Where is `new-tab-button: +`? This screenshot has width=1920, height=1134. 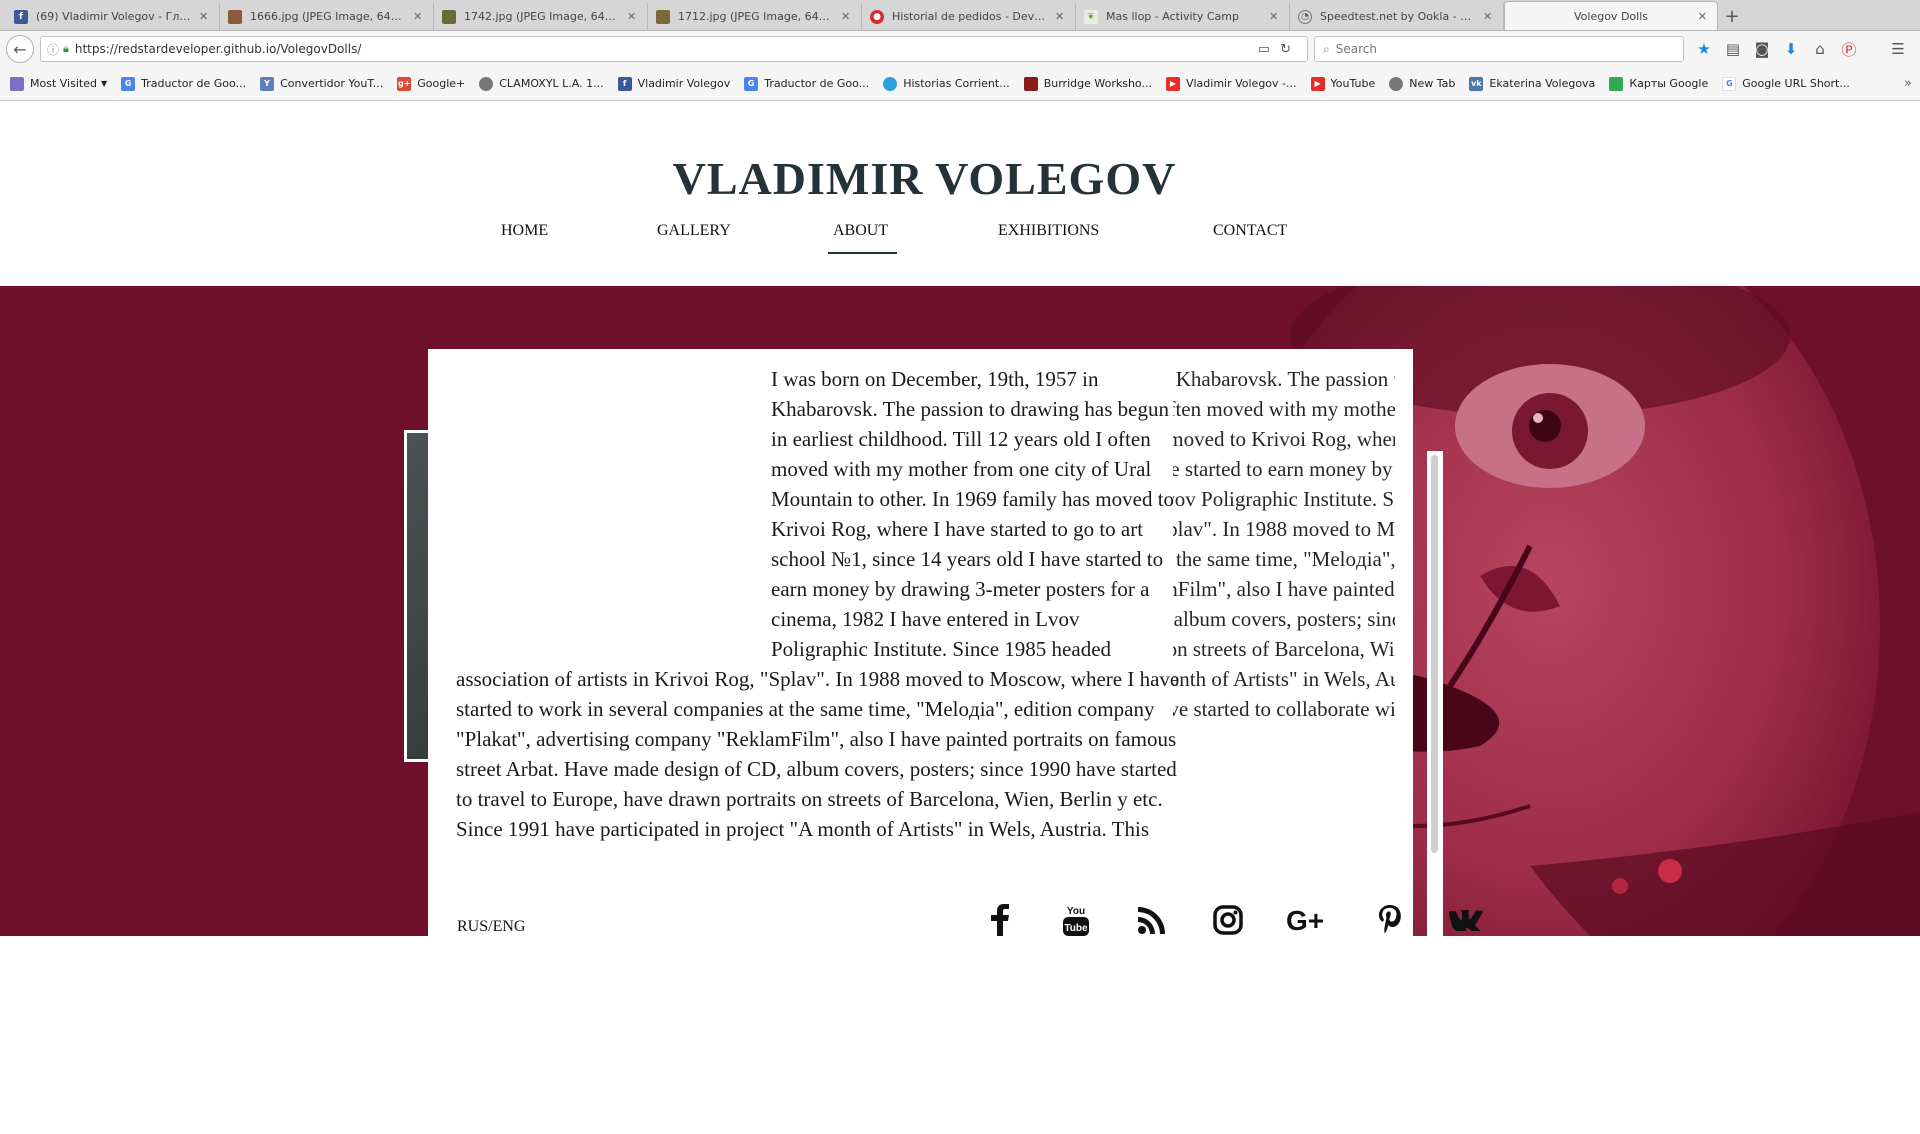 new-tab-button: + is located at coordinates (1732, 16).